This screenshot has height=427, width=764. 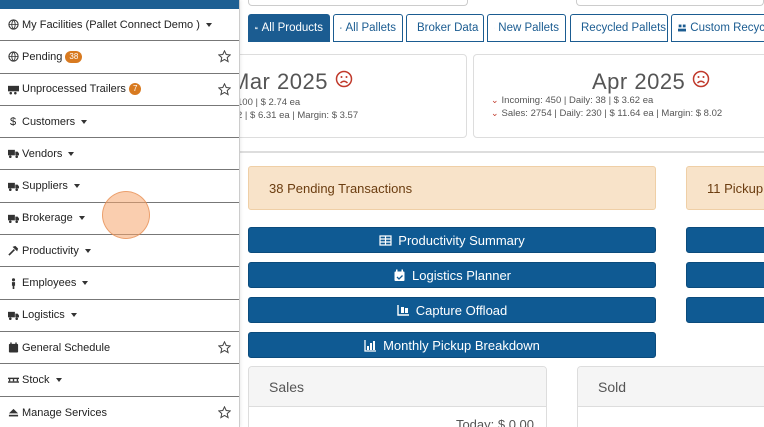 What do you see at coordinates (119, 154) in the screenshot?
I see `sidebar-item-vendors: Vendors` at bounding box center [119, 154].